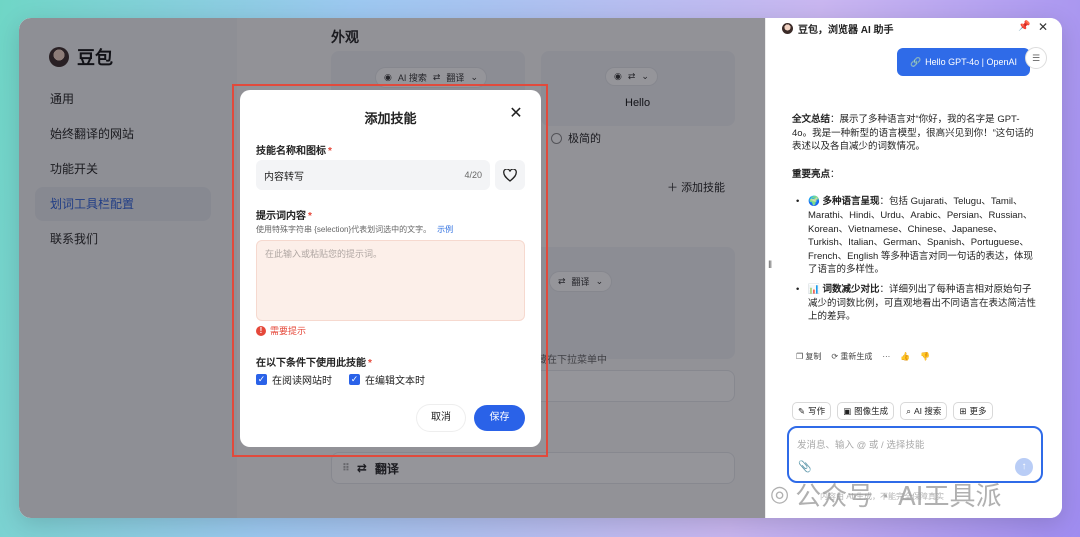 The height and width of the screenshot is (537, 1080). What do you see at coordinates (373, 175) in the screenshot?
I see `skill-name-input: 内容转写 4/20` at bounding box center [373, 175].